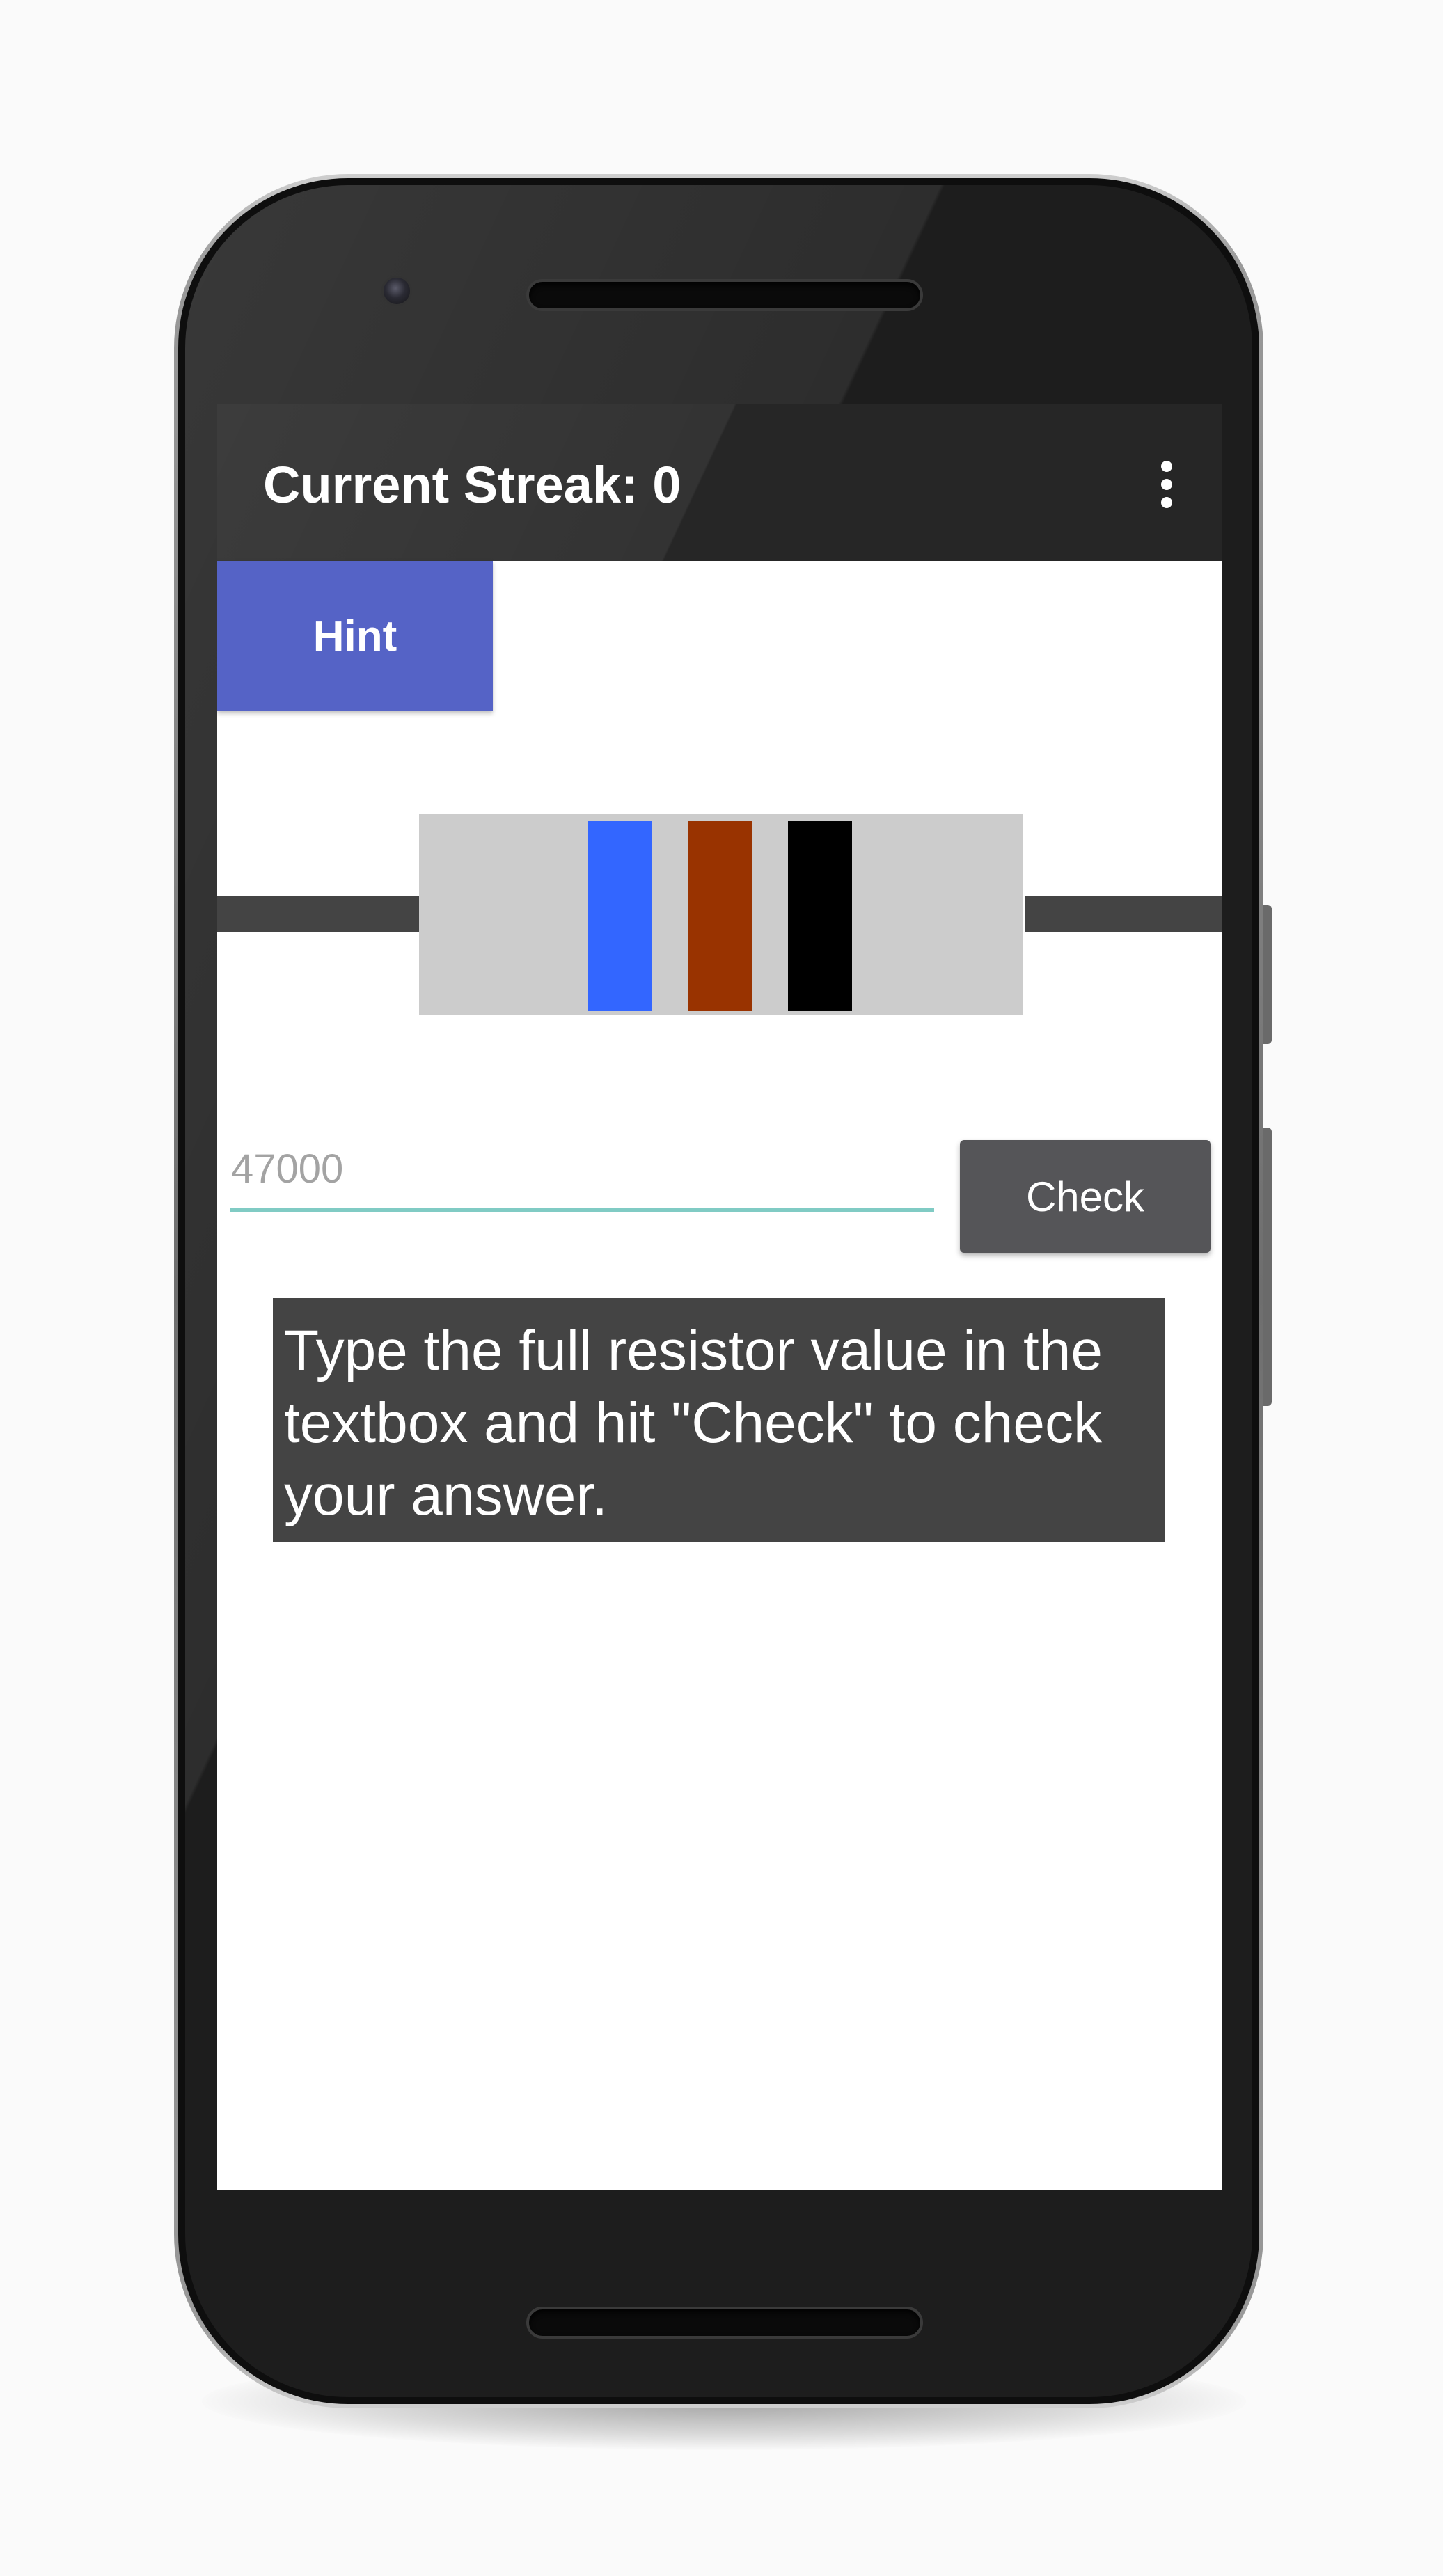  Describe the element at coordinates (396, 291) in the screenshot. I see `front-camera-icon` at that location.